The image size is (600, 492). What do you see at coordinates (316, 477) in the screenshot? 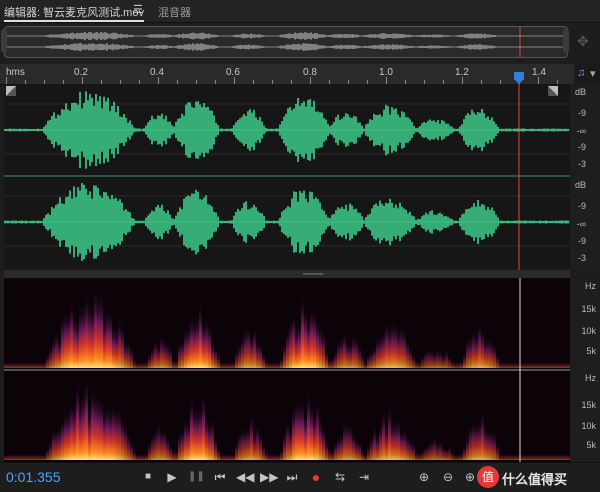
I see `record-icon: ●` at bounding box center [316, 477].